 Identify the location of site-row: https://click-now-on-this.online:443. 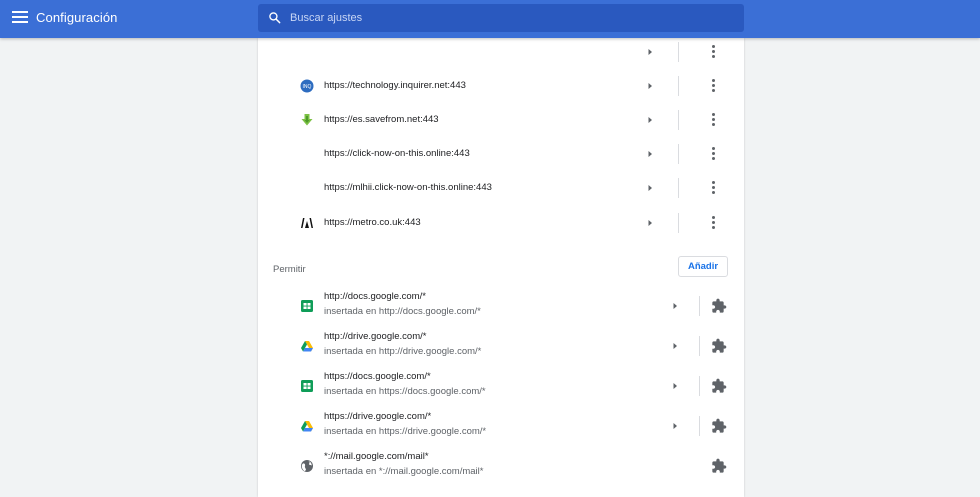
(501, 154).